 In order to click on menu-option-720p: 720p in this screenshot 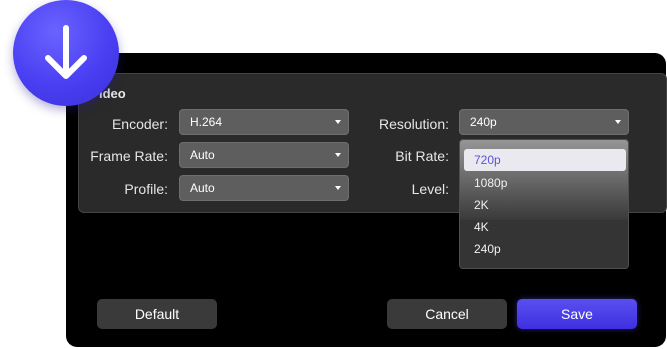, I will do `click(487, 160)`.